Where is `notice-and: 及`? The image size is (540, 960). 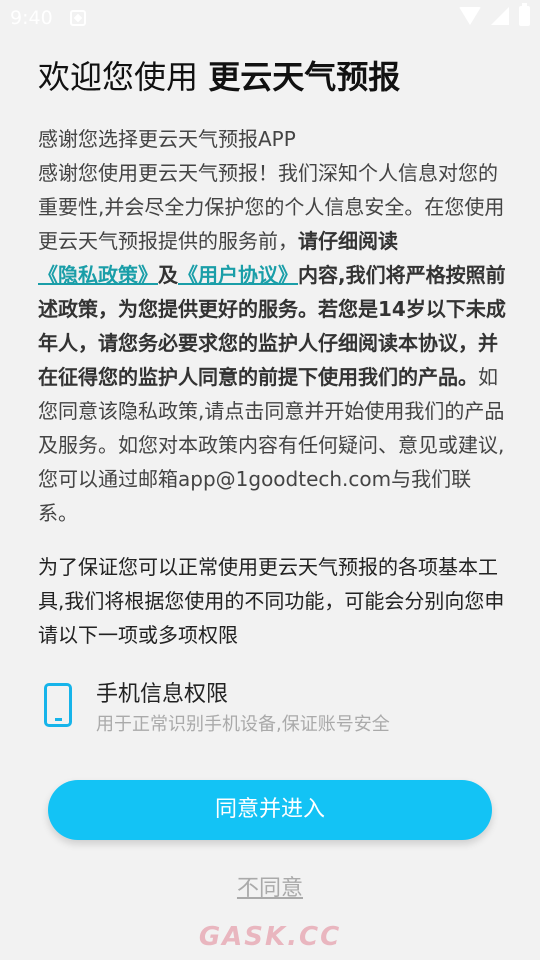
notice-and: 及 is located at coordinates (168, 275).